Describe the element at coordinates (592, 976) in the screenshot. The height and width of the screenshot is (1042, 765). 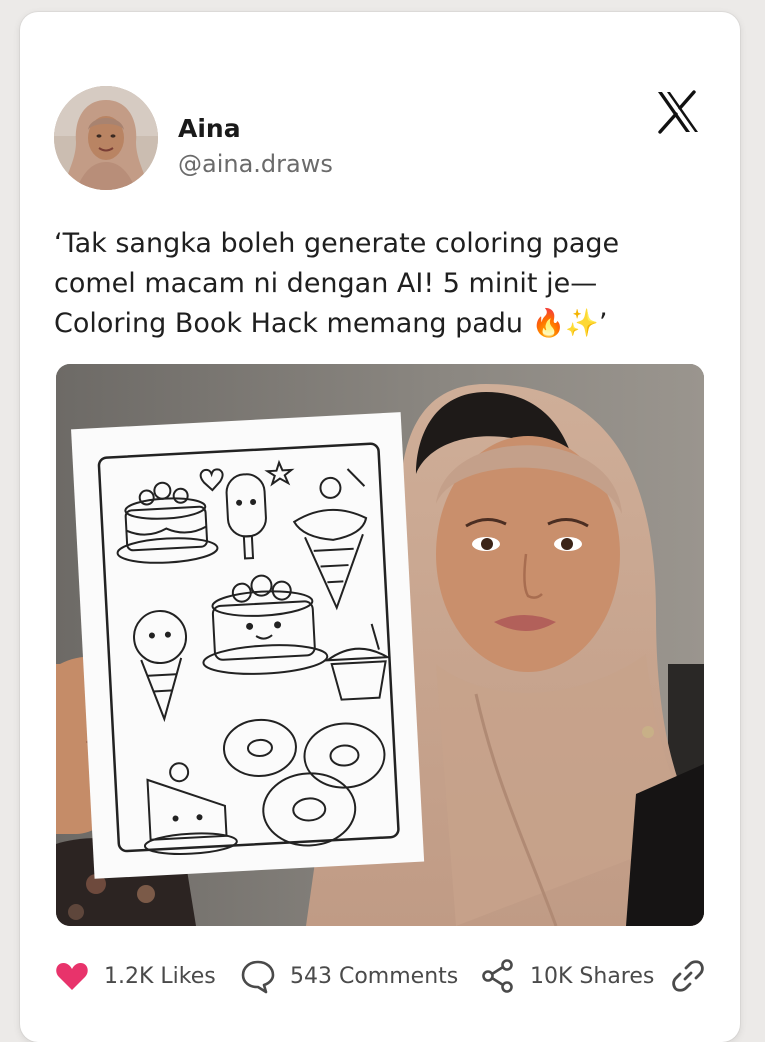
I see `shares-count: 10K Shares` at that location.